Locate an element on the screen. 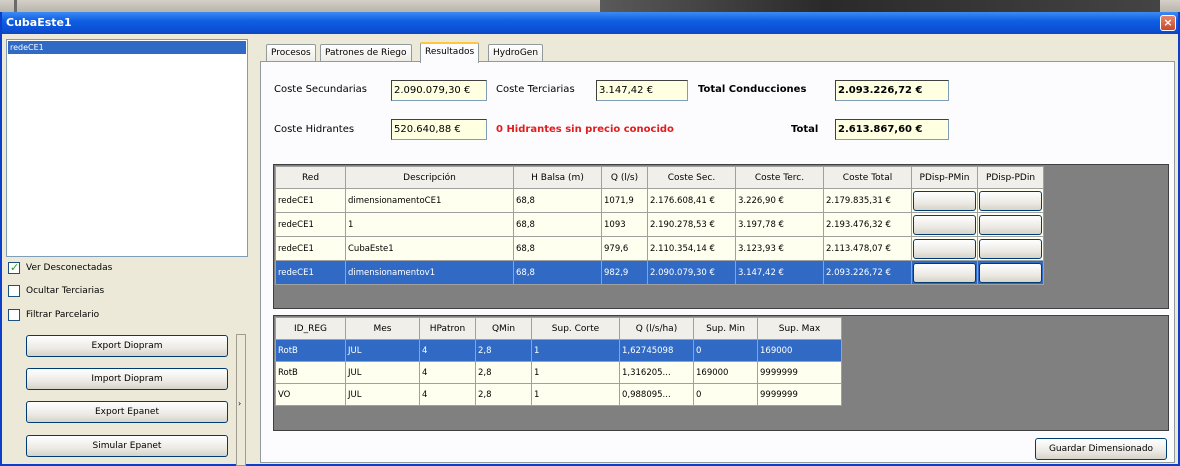 This screenshot has height=466, width=1180. cell-coste-sec: 2.110.354,14 € is located at coordinates (691, 248).